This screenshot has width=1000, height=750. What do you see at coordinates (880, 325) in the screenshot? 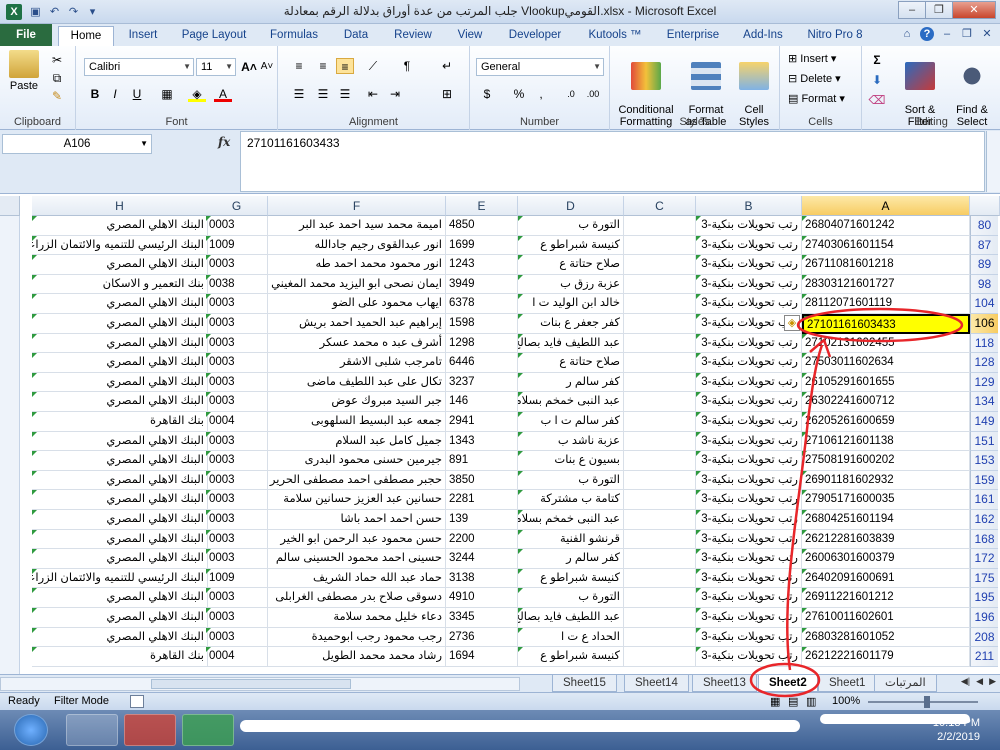
I see `highlight-circle-cell` at bounding box center [880, 325].